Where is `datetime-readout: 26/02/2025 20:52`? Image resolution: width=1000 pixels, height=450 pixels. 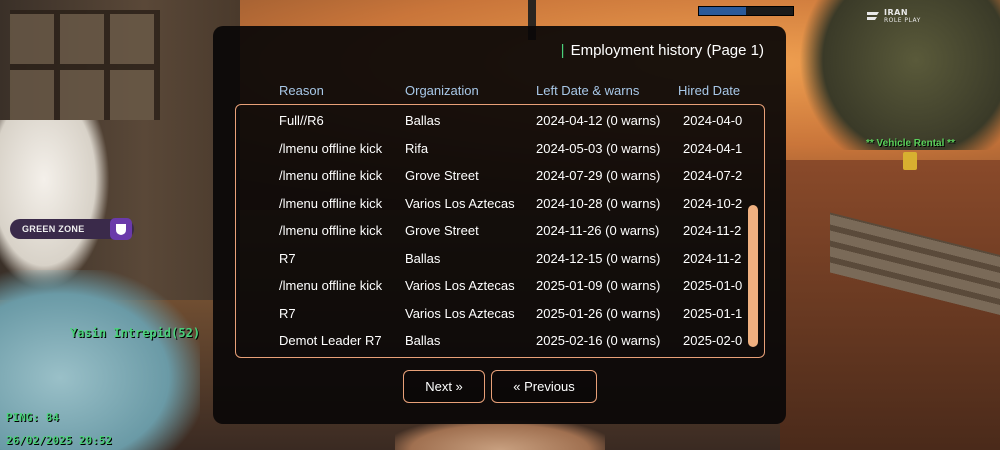 datetime-readout: 26/02/2025 20:52 is located at coordinates (59, 440).